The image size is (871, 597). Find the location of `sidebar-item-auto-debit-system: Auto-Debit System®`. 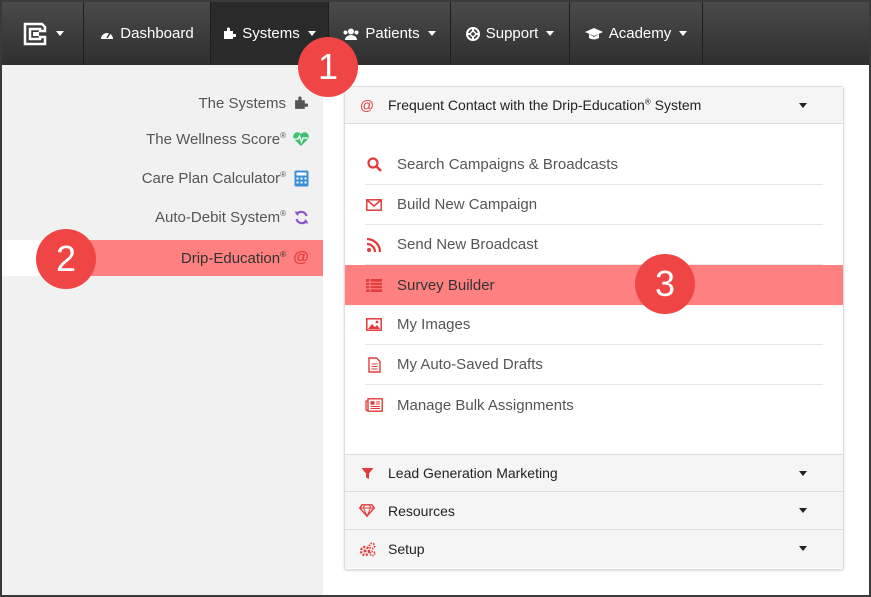

sidebar-item-auto-debit-system: Auto-Debit System® is located at coordinates (162, 217).